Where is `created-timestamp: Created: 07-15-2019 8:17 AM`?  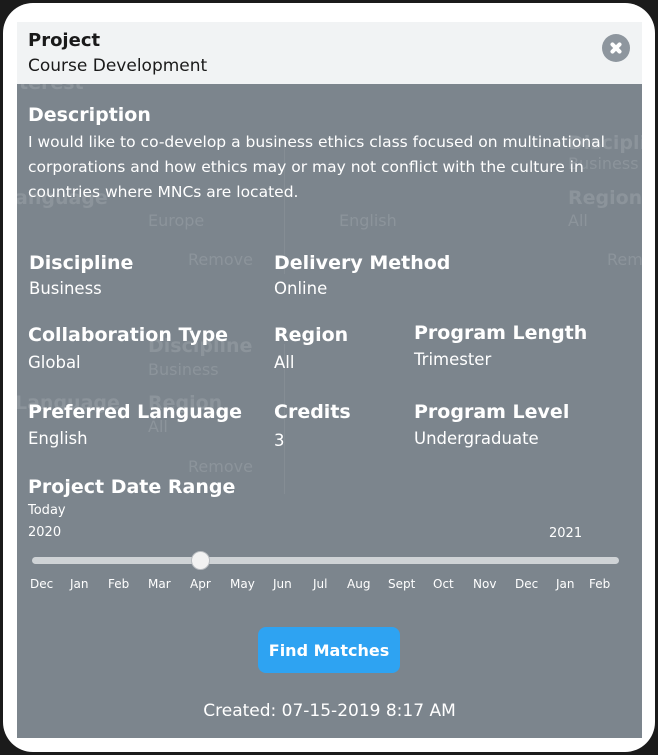 created-timestamp: Created: 07-15-2019 8:17 AM is located at coordinates (329, 711).